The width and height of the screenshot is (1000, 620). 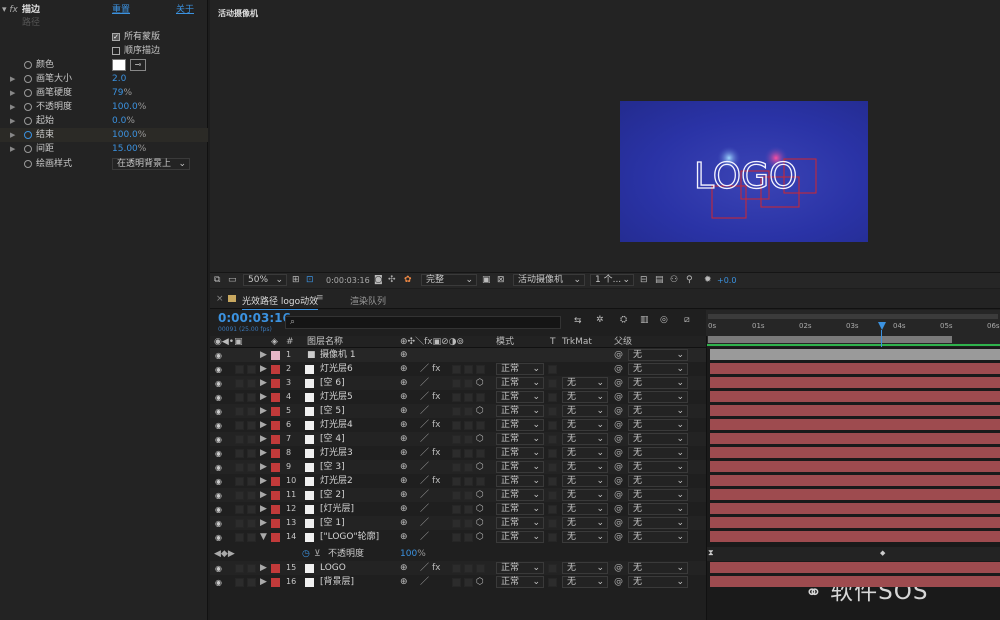 I want to click on property-track: ⧗ ◆, so click(x=853, y=554).